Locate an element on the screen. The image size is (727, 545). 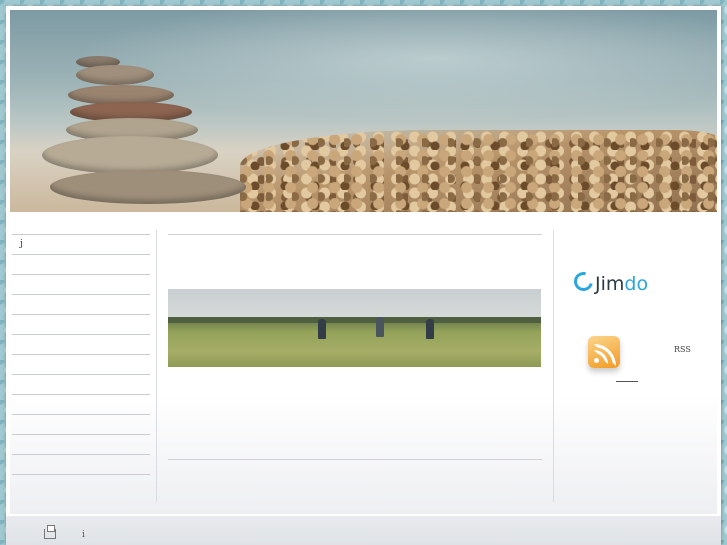
sidebar-navigation: j is located at coordinates (81, 354).